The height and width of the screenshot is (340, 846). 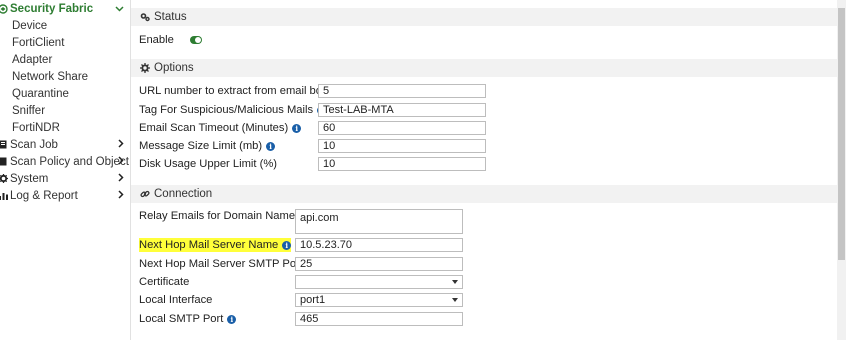 What do you see at coordinates (379, 245) in the screenshot?
I see `next-hop-name-input: 10.5.23.70` at bounding box center [379, 245].